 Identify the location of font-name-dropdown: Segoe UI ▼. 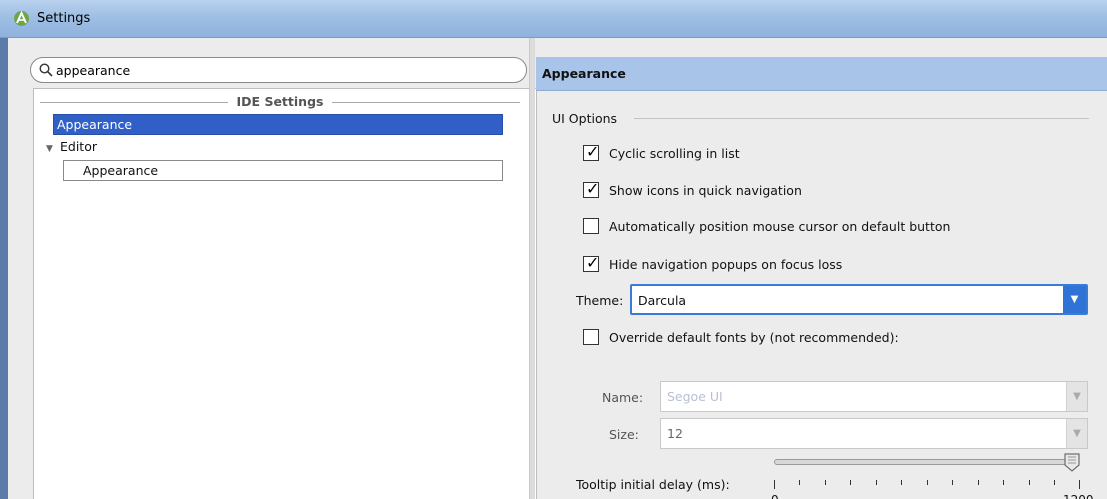
(874, 396).